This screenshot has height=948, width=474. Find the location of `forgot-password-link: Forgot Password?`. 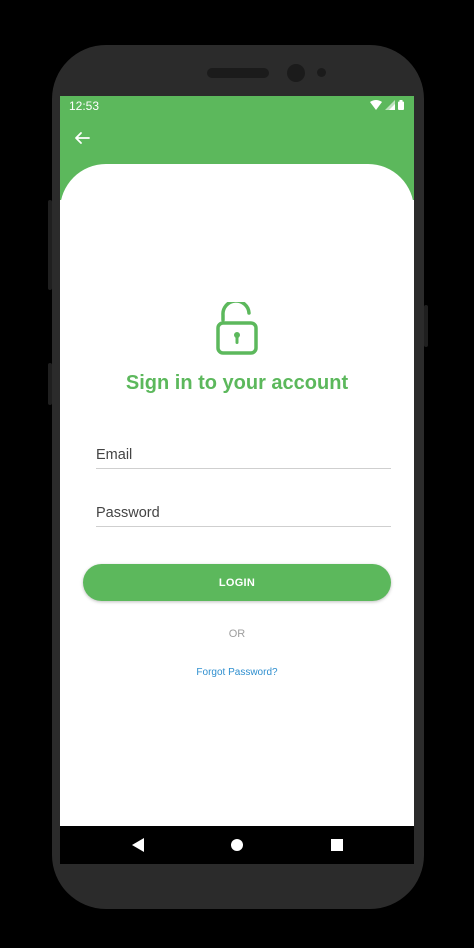

forgot-password-link: Forgot Password? is located at coordinates (237, 672).